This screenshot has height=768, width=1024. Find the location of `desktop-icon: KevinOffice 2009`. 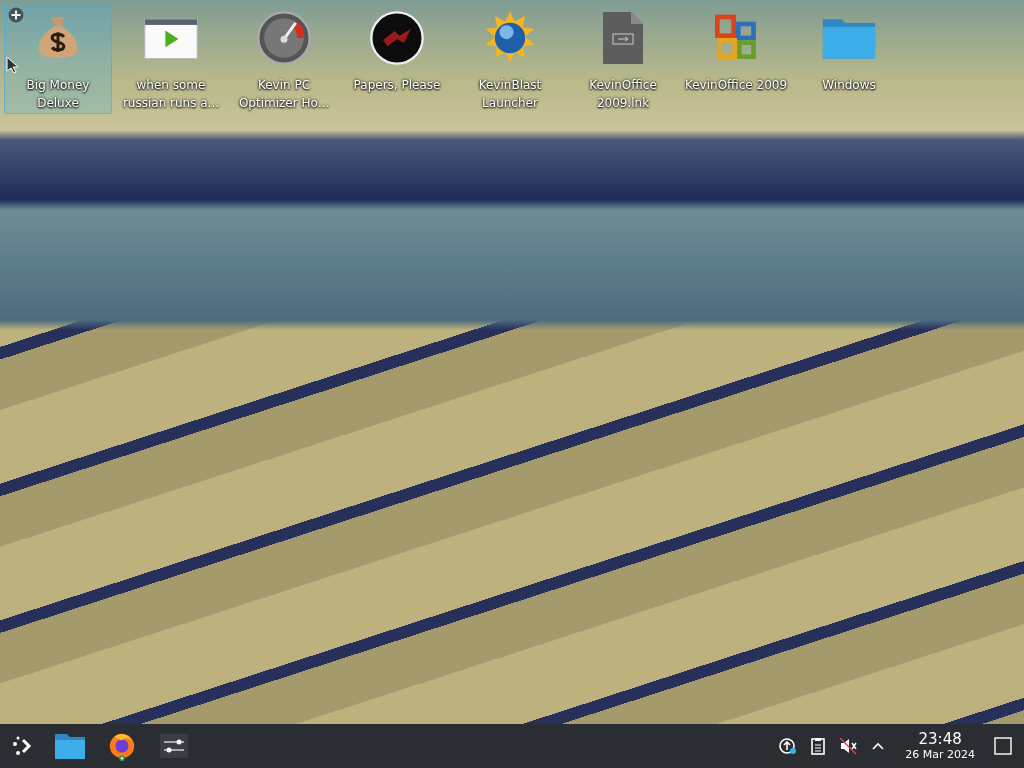

desktop-icon: KevinOffice 2009 is located at coordinates (736, 58).